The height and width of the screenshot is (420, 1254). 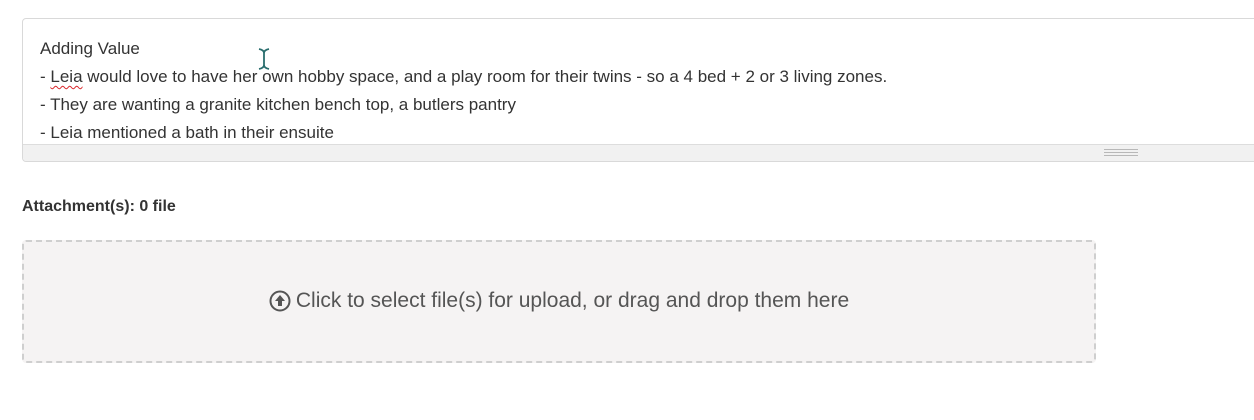 What do you see at coordinates (647, 133) in the screenshot?
I see `editor-line: - Leia mentioned a bath in their ensuite` at bounding box center [647, 133].